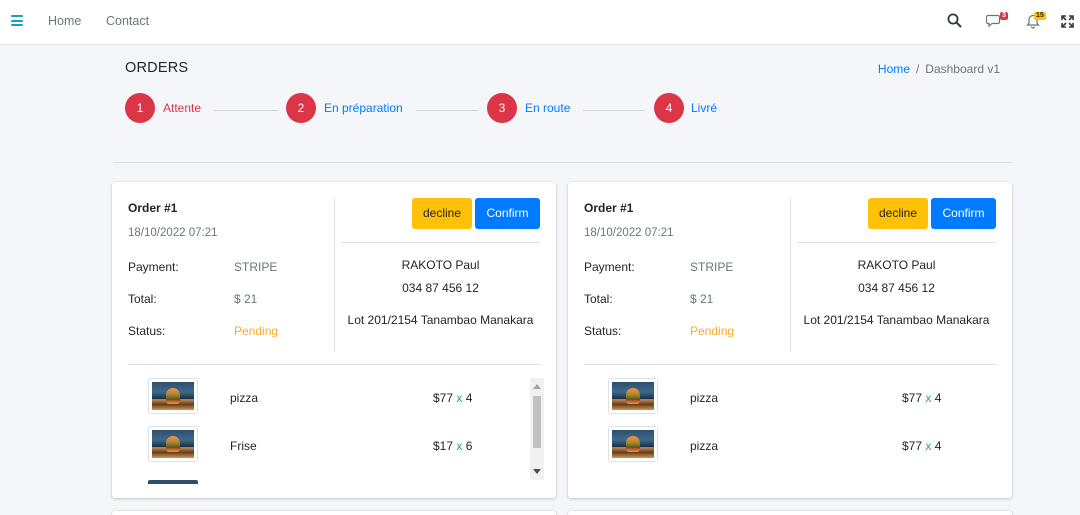  I want to click on step-4-circle: 4, so click(669, 108).